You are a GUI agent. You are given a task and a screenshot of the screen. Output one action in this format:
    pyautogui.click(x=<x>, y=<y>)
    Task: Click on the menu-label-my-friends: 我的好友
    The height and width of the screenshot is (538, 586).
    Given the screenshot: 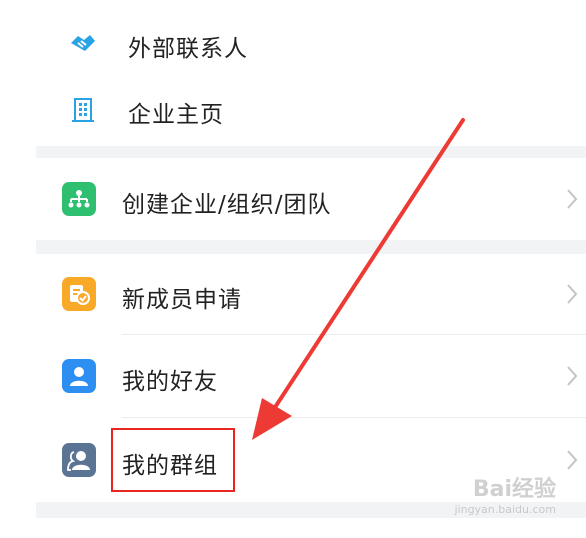 What is the action you would take?
    pyautogui.click(x=170, y=382)
    